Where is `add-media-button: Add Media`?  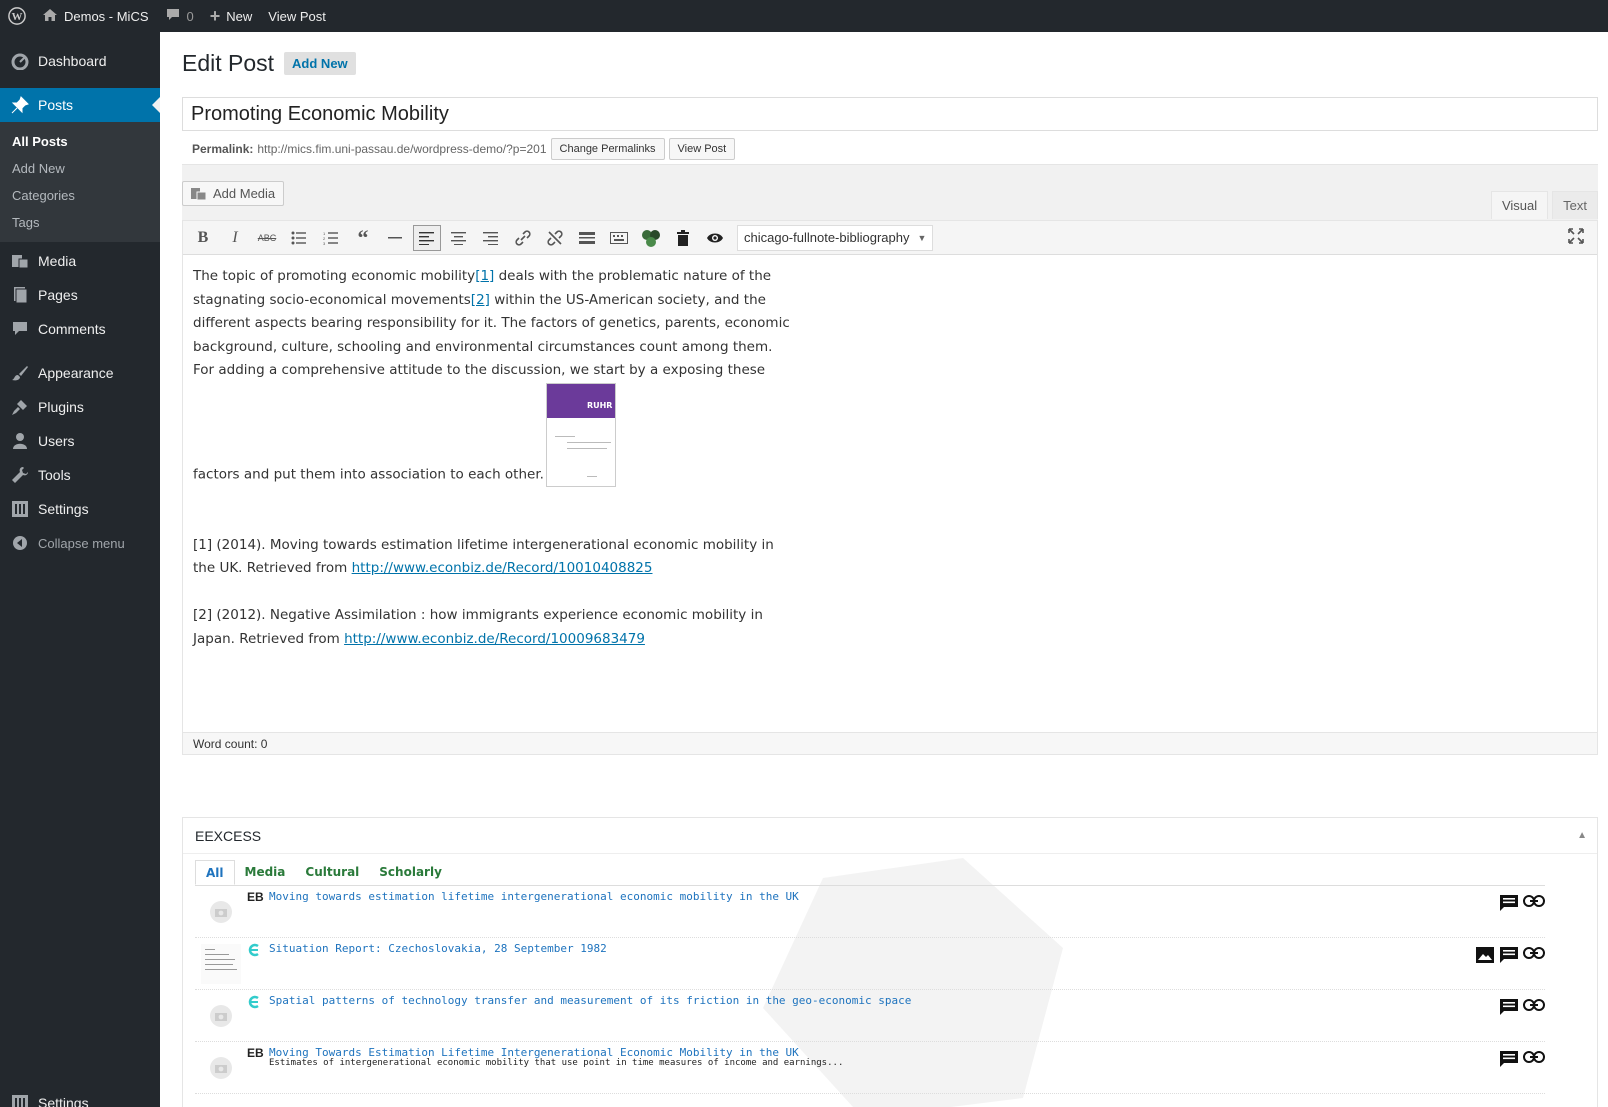
add-media-button: Add Media is located at coordinates (233, 193).